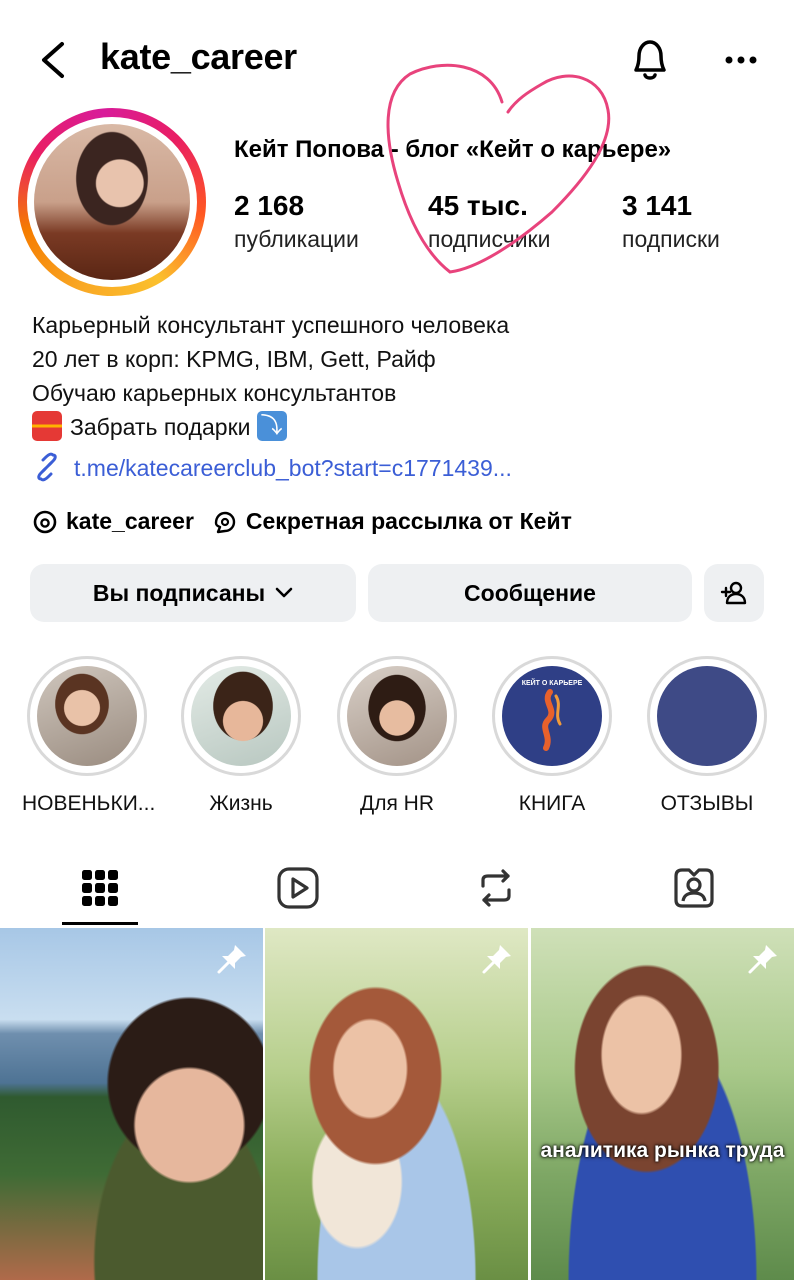 The width and height of the screenshot is (794, 1280). I want to click on stat-label: подписчики, so click(489, 239).